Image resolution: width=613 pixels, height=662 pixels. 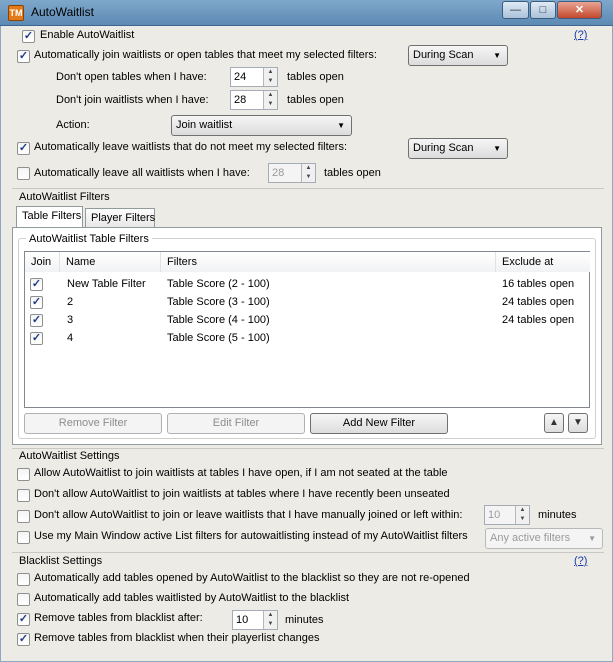 I want to click on add-opened-checkbox, so click(x=23, y=579).